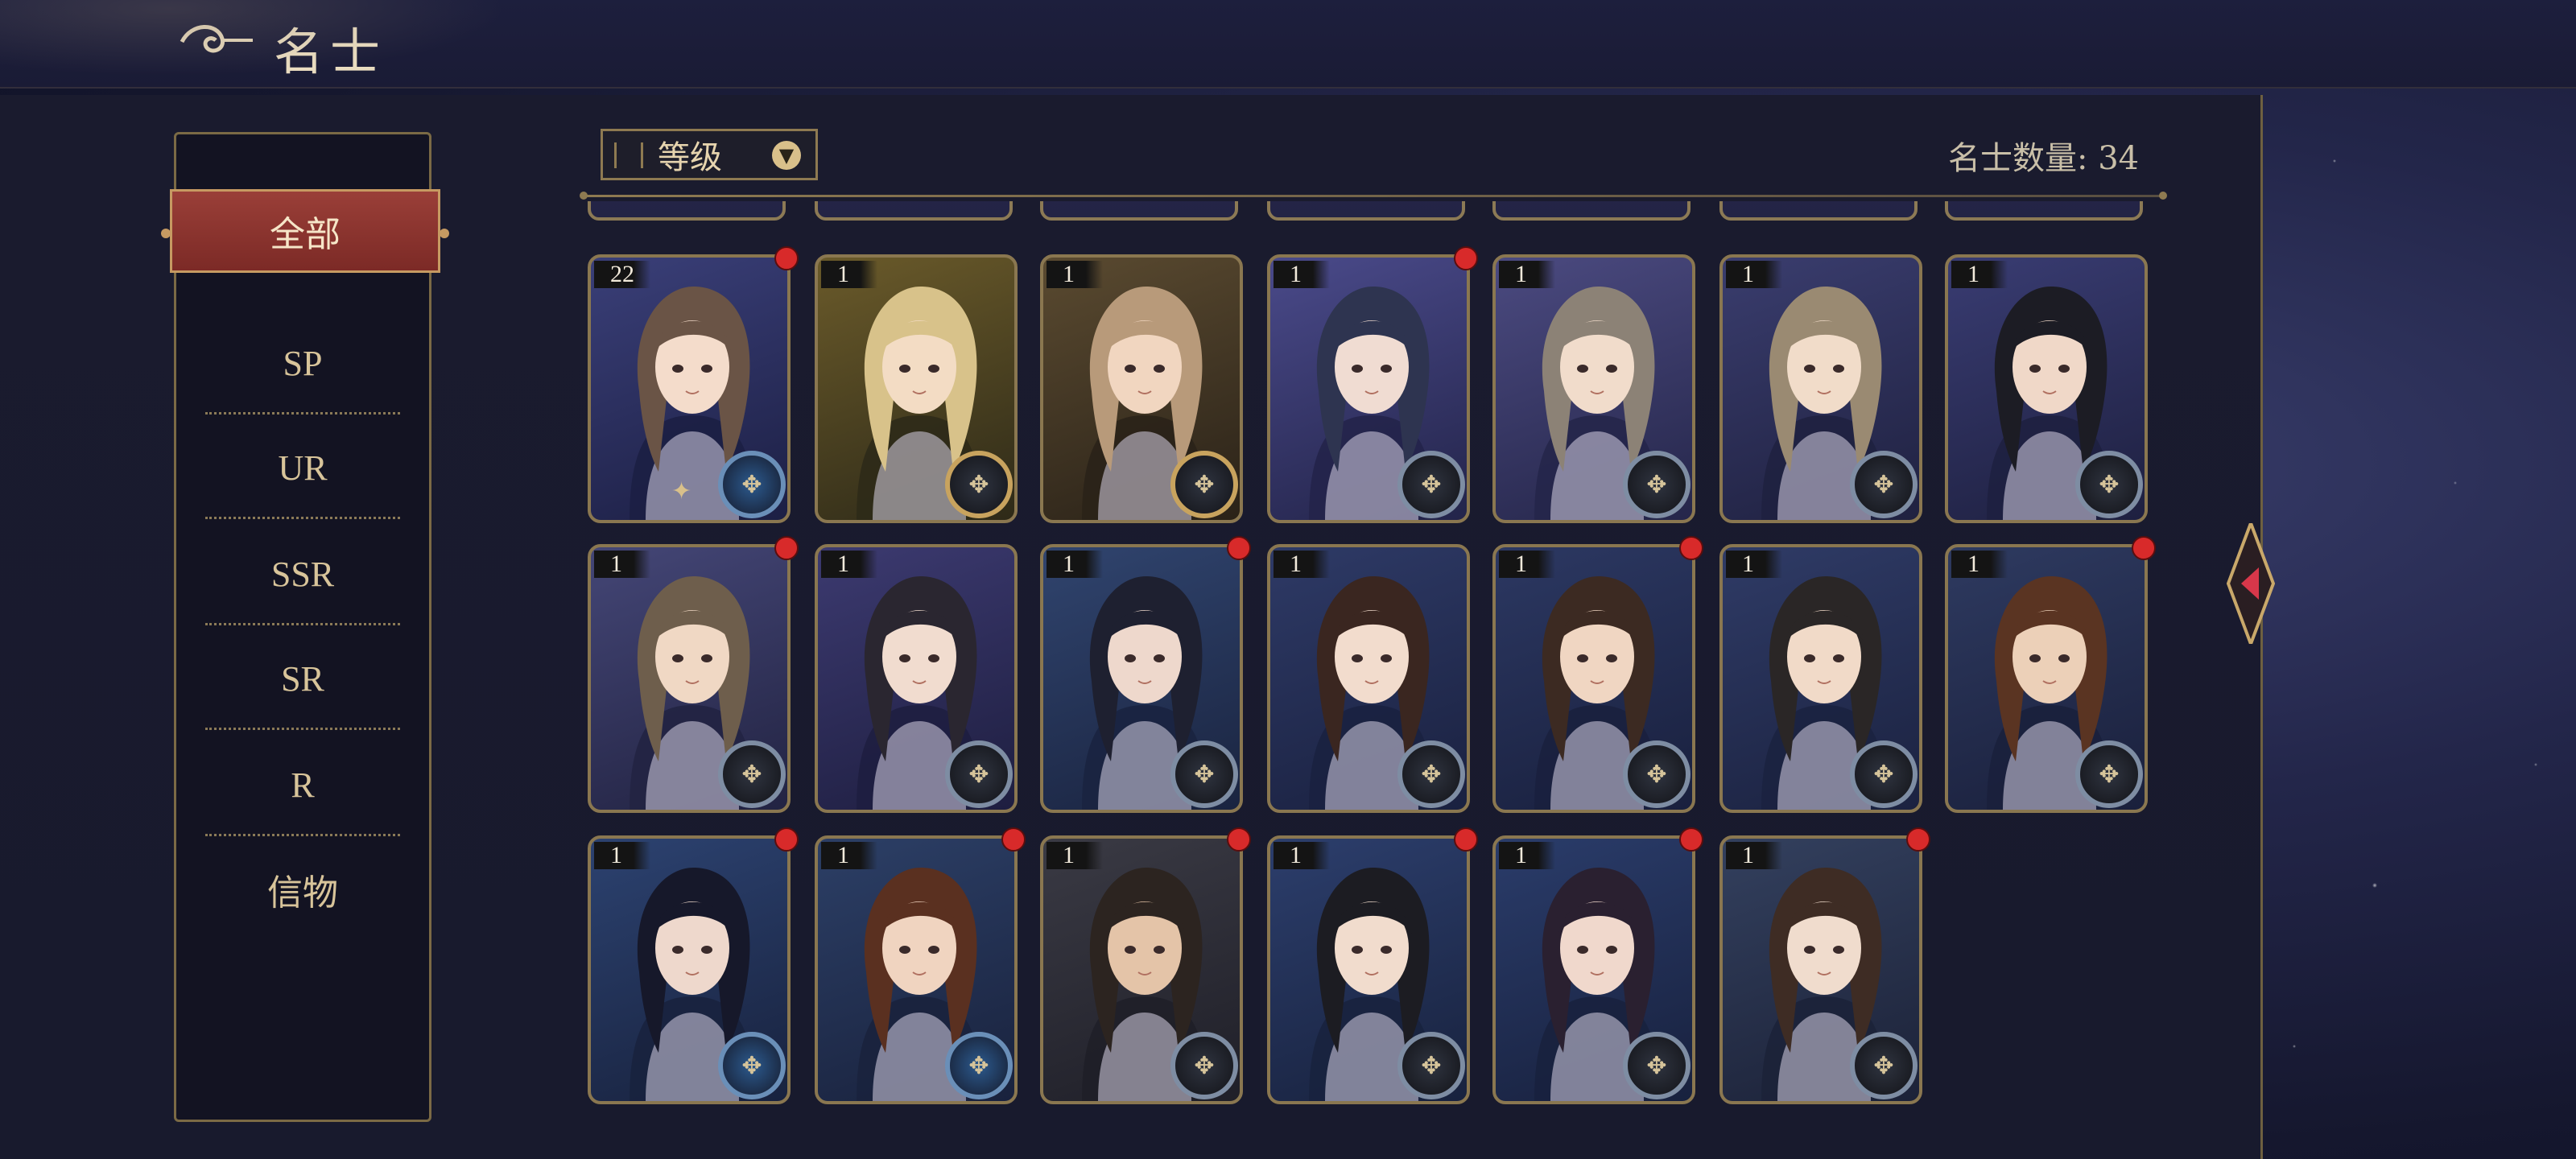  I want to click on character-card: 22 ✥ ✦, so click(693, 384).